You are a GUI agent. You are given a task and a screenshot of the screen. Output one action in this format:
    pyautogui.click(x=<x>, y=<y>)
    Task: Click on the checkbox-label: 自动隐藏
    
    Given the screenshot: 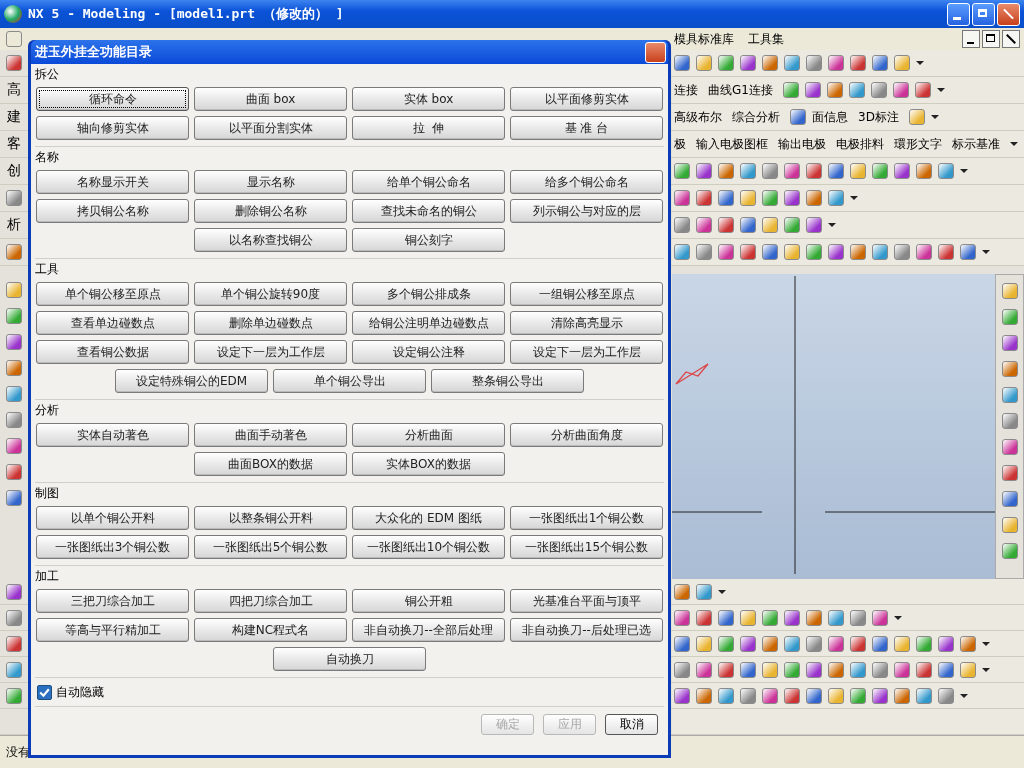 What is the action you would take?
    pyautogui.click(x=80, y=692)
    